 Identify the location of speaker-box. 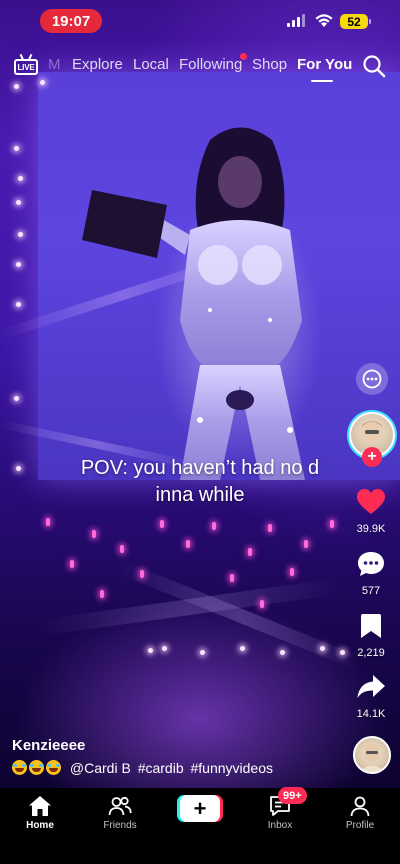
(124, 224).